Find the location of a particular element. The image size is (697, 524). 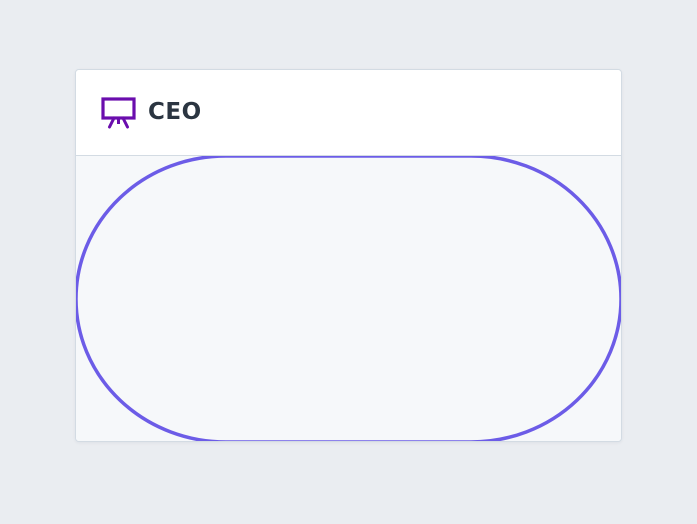

presentation-board-icon is located at coordinates (118, 113).